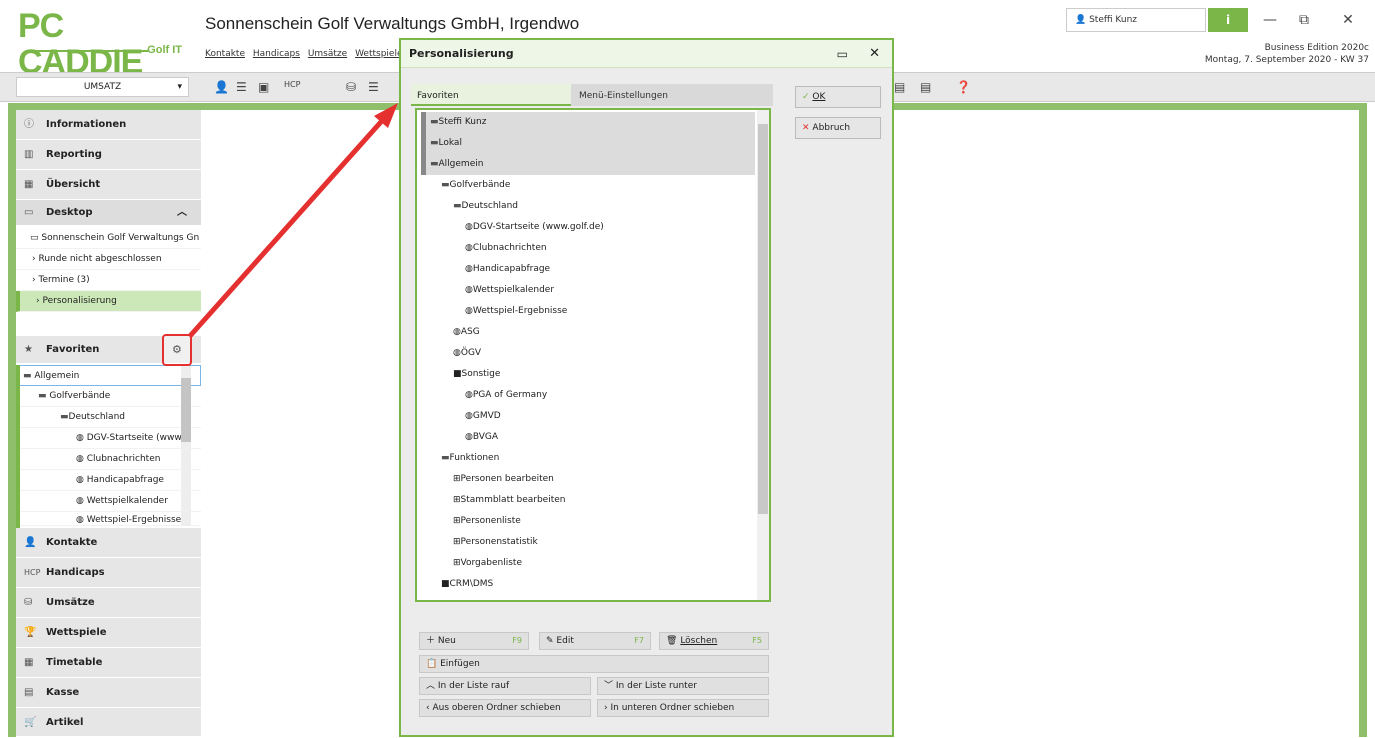 This screenshot has width=1375, height=738. I want to click on tree-scrollbar, so click(763, 355).